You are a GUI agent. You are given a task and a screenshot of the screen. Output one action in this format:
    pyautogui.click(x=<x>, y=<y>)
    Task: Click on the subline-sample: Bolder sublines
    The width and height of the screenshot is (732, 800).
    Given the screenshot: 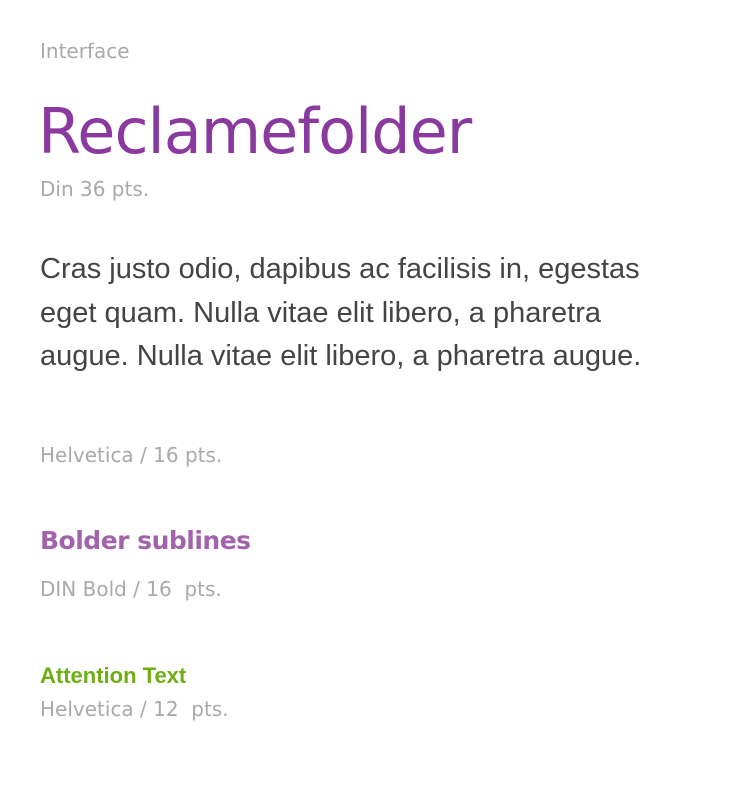 What is the action you would take?
    pyautogui.click(x=145, y=540)
    